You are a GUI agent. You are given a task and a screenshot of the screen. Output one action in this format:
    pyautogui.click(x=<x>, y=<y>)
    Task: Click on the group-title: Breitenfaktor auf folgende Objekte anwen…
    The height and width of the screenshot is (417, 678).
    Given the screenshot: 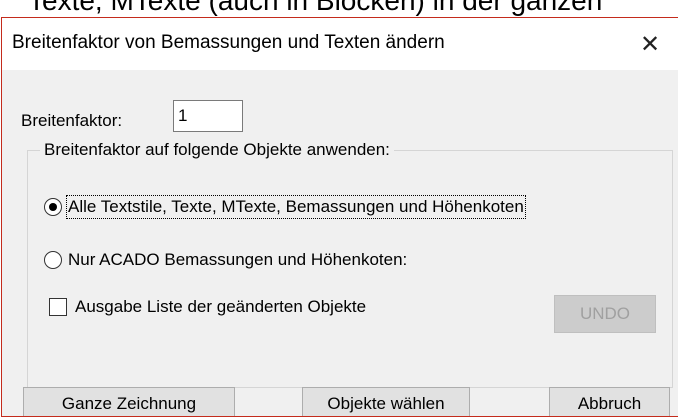 What is the action you would take?
    pyautogui.click(x=217, y=150)
    